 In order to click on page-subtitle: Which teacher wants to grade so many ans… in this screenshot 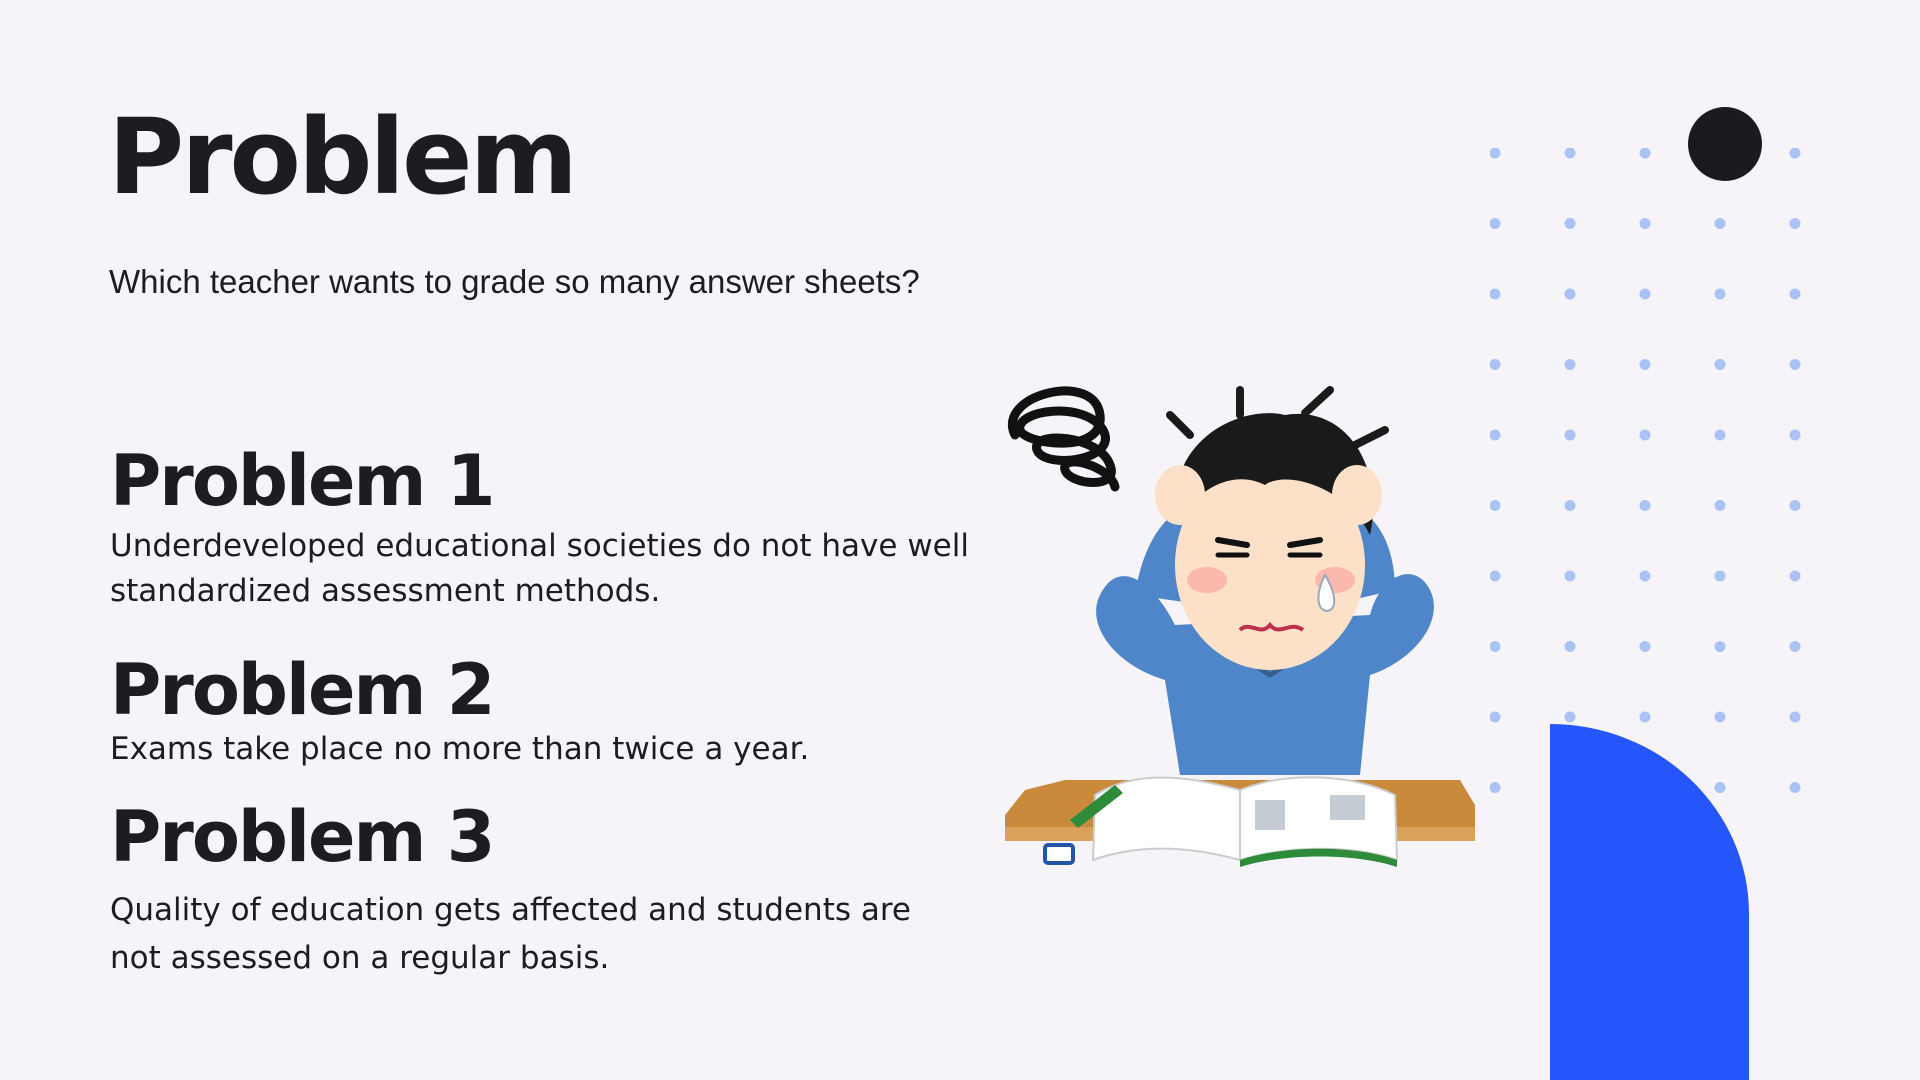, I will do `click(514, 281)`.